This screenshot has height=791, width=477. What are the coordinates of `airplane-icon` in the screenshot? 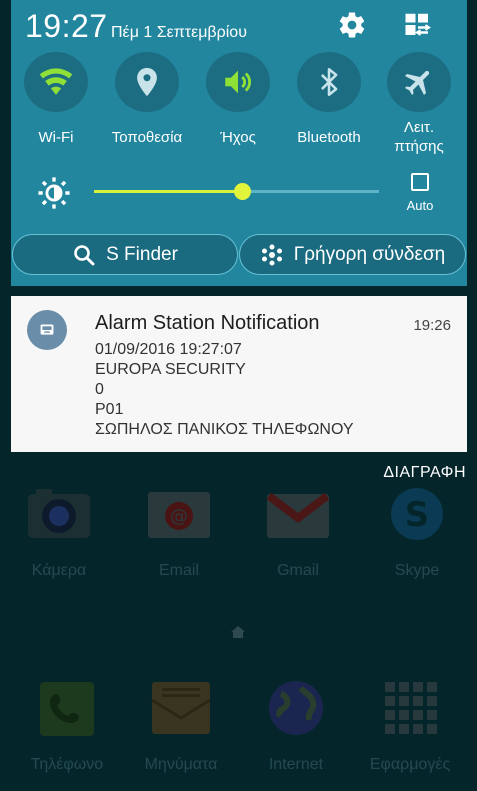 It's located at (417, 83).